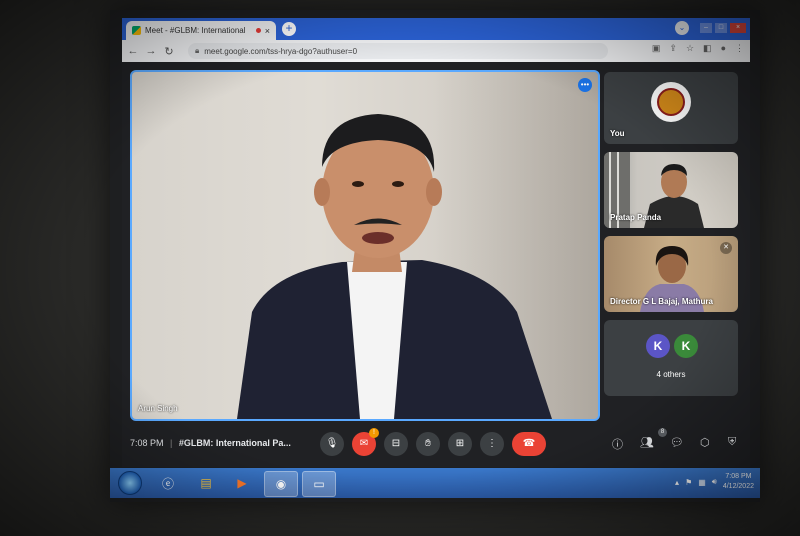 The height and width of the screenshot is (536, 800). Describe the element at coordinates (332, 444) in the screenshot. I see `microphone-button: 🎙︎` at that location.